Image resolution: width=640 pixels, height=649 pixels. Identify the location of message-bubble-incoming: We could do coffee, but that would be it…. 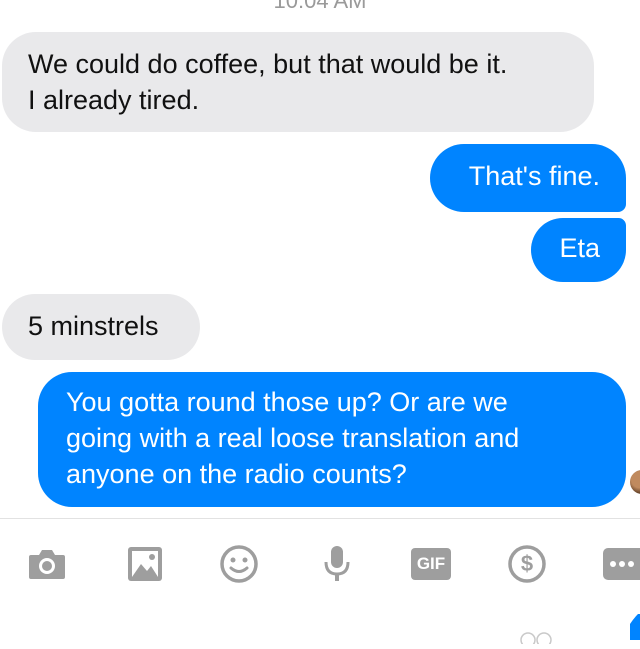
(298, 82).